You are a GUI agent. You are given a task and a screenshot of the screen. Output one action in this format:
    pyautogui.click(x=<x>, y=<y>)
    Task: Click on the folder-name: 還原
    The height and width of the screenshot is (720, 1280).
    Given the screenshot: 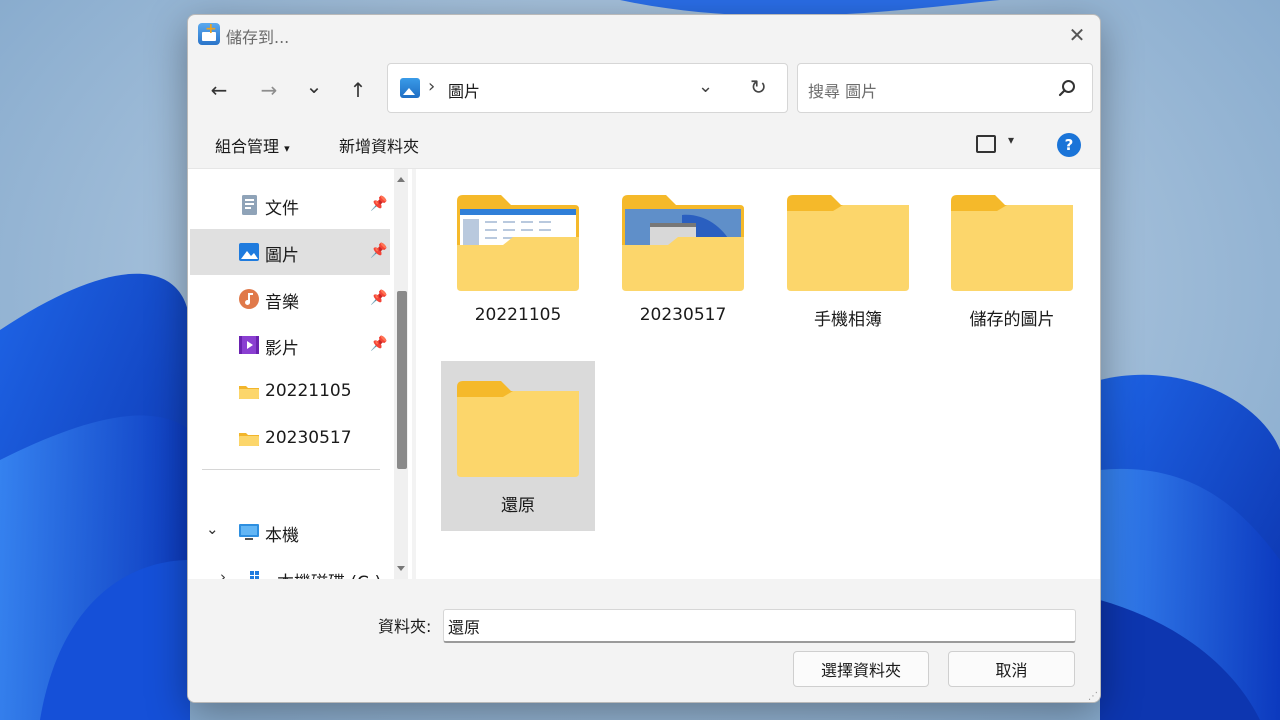 What is the action you would take?
    pyautogui.click(x=518, y=506)
    